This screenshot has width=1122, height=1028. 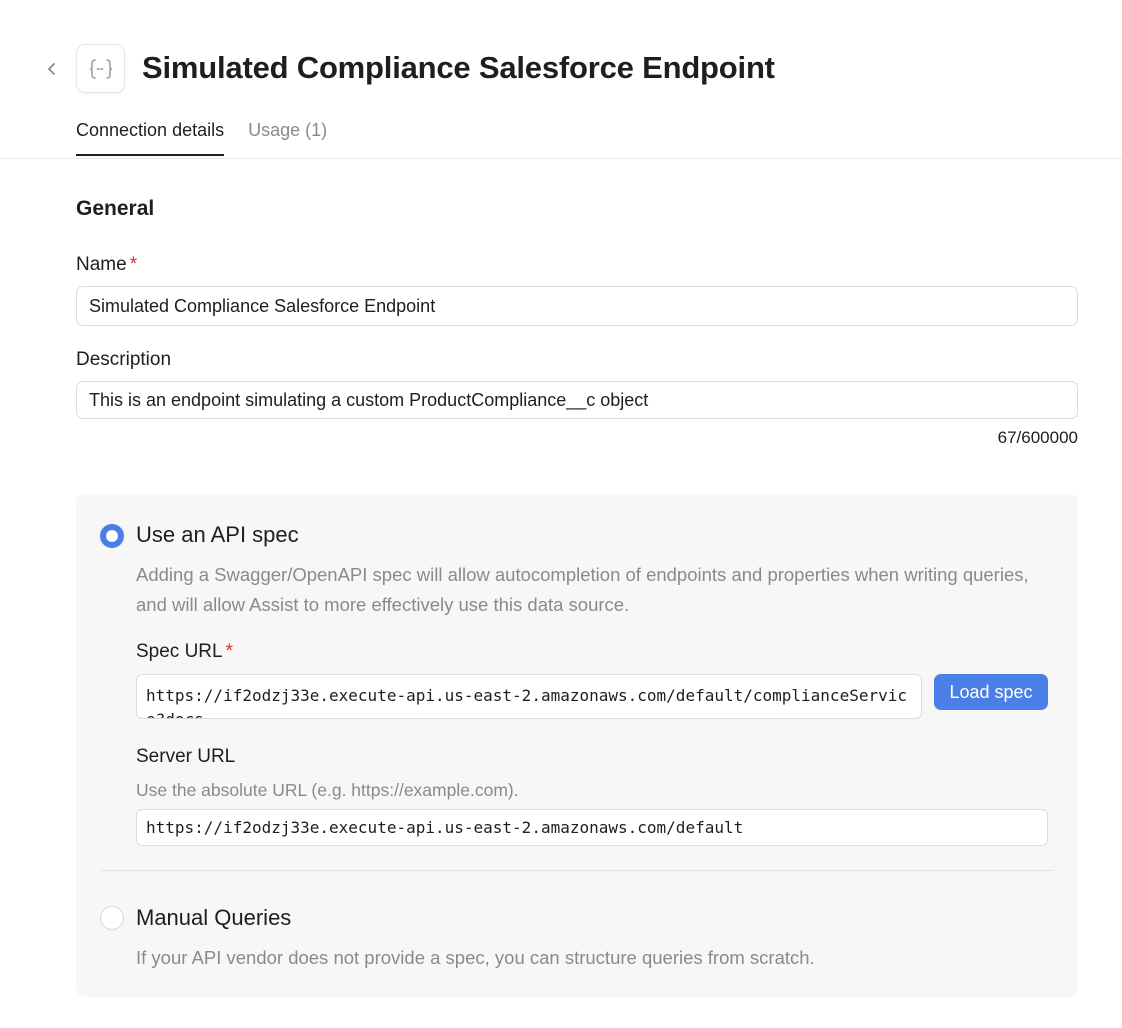 What do you see at coordinates (287, 138) in the screenshot?
I see `tab-usage: Usage (1)` at bounding box center [287, 138].